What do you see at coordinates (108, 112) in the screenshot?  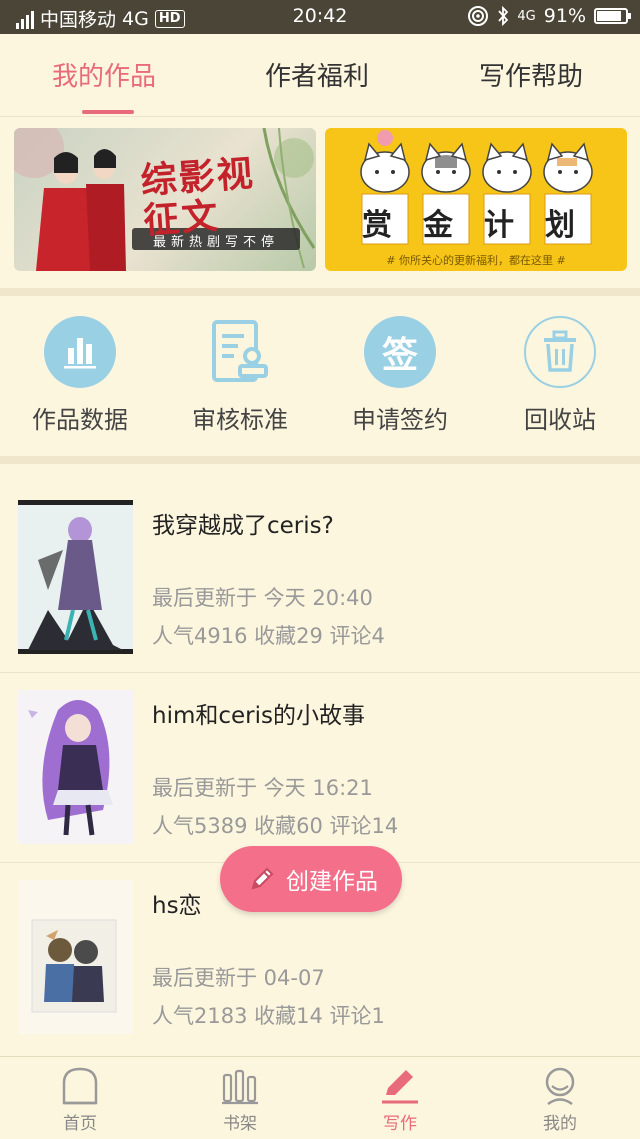 I see `active-tab-indicator` at bounding box center [108, 112].